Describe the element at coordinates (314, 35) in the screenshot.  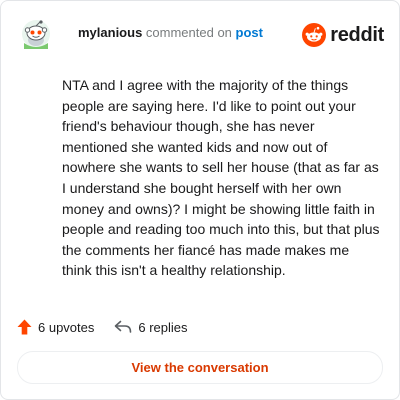
I see `reddit-snoo-icon` at that location.